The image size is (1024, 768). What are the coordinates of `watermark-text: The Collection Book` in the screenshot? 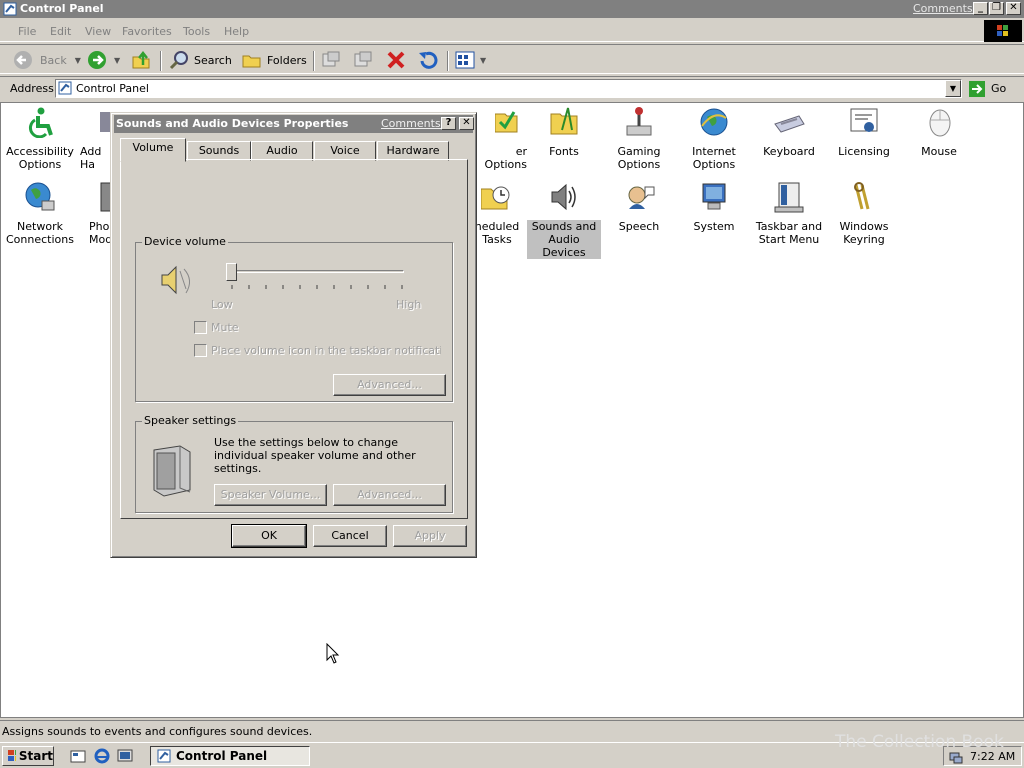 It's located at (919, 742).